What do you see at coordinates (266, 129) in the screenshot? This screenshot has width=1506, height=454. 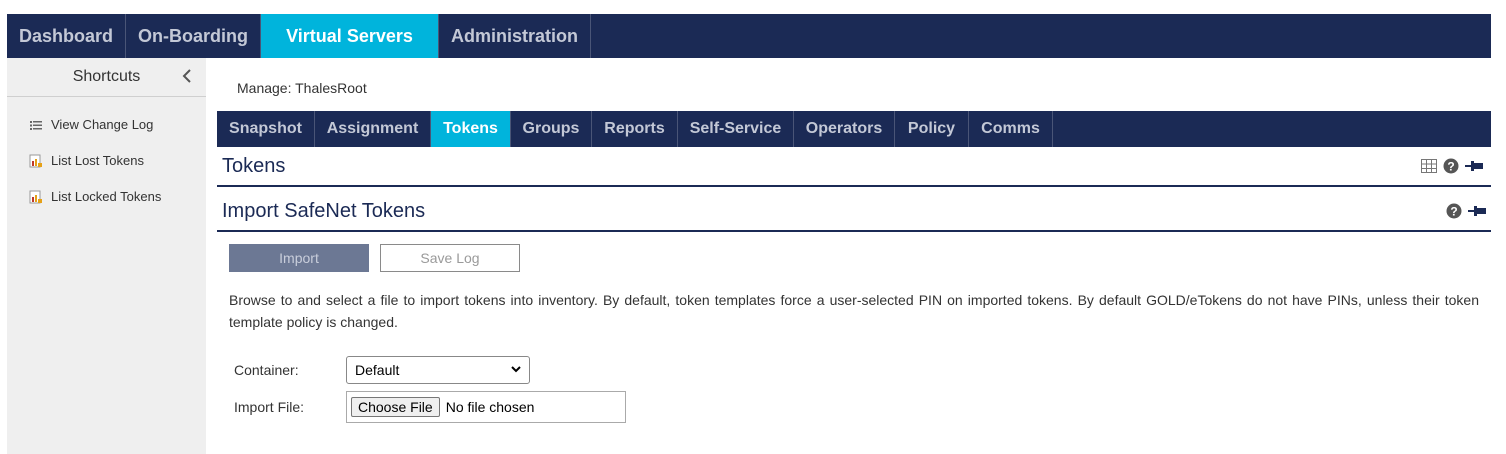 I see `tab-snapshot: Snapshot` at bounding box center [266, 129].